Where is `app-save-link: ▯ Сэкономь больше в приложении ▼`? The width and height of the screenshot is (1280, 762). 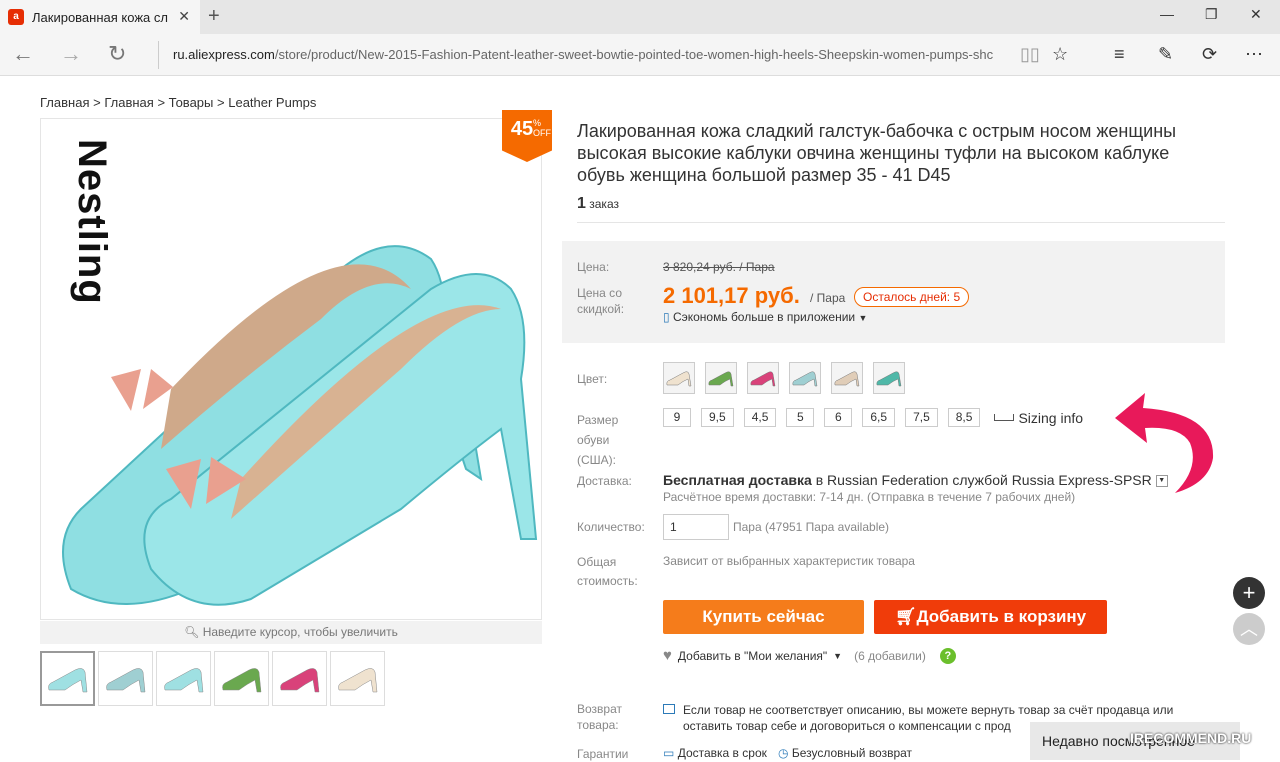 app-save-link: ▯ Сэкономь больше в приложении ▼ is located at coordinates (765, 317).